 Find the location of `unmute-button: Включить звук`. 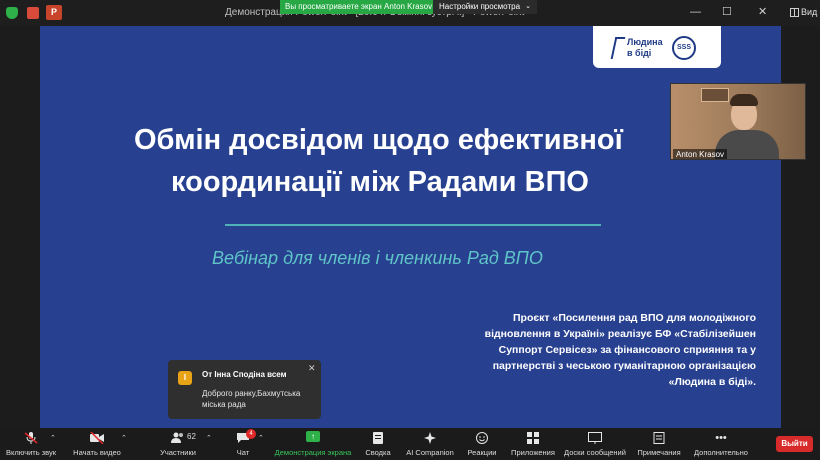

unmute-button: Включить звук is located at coordinates (31, 444).